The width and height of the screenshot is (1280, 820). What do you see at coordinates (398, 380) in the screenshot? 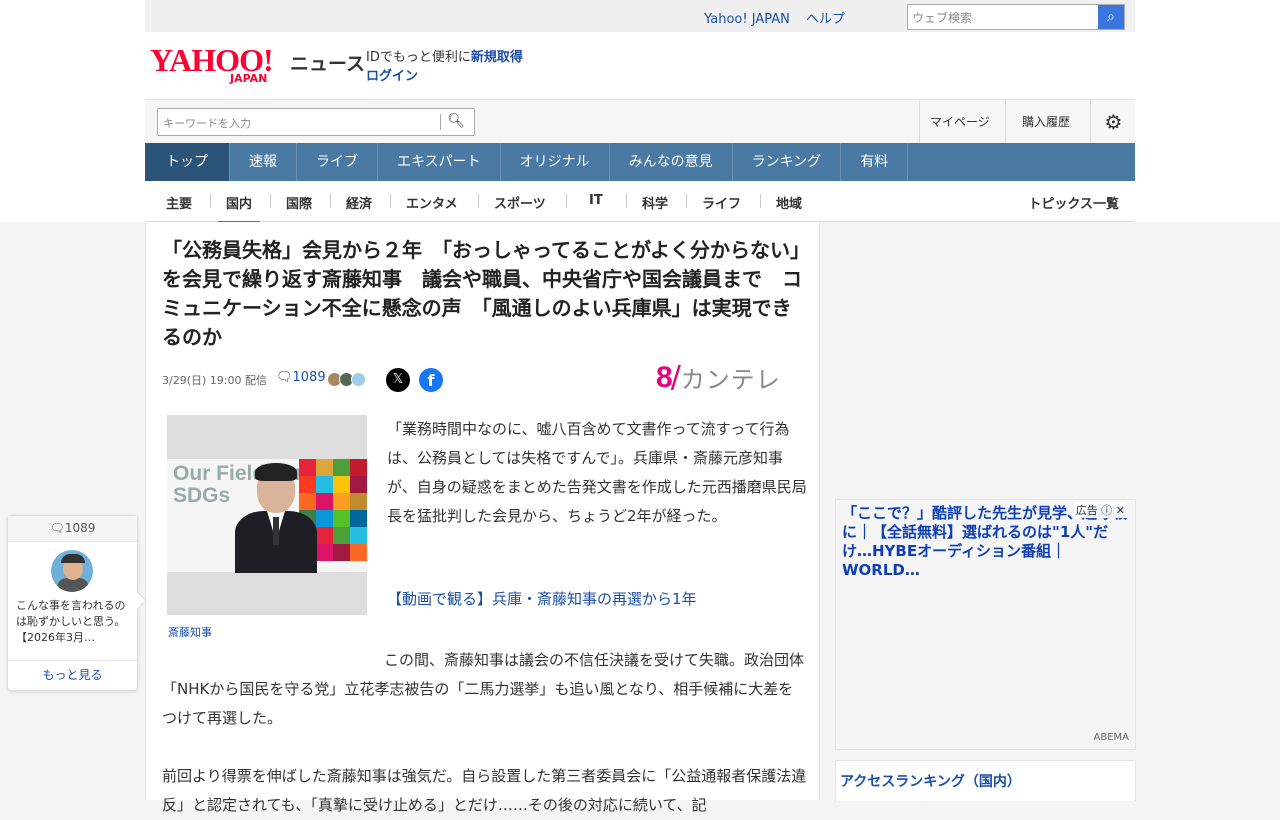
I see `x-share-icon: 𝕏` at bounding box center [398, 380].